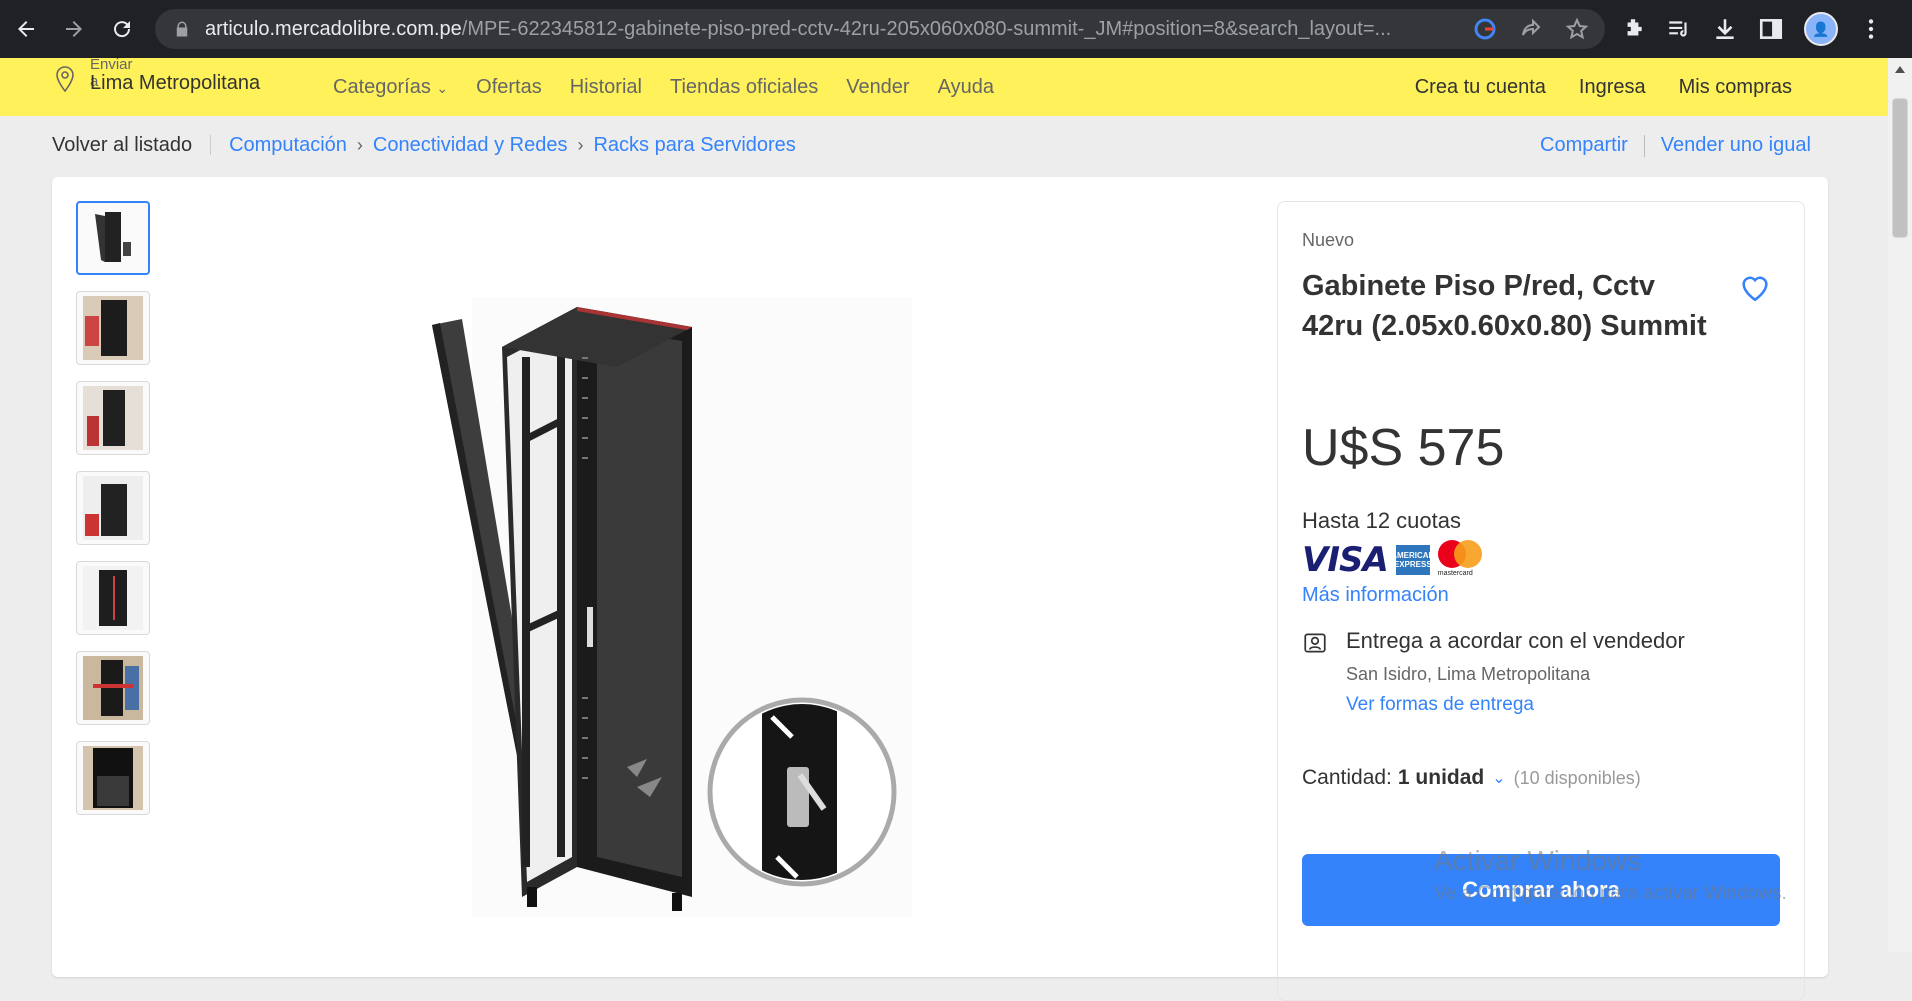 This screenshot has width=1912, height=1001. Describe the element at coordinates (1577, 29) in the screenshot. I see `bookmark-star-icon` at that location.